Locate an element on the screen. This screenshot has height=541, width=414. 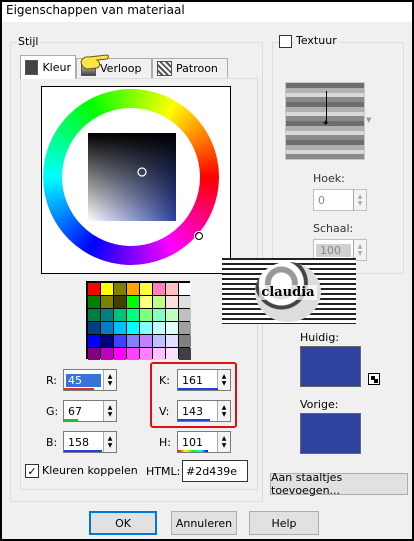
annuleren-button: Annuleren is located at coordinates (204, 523).